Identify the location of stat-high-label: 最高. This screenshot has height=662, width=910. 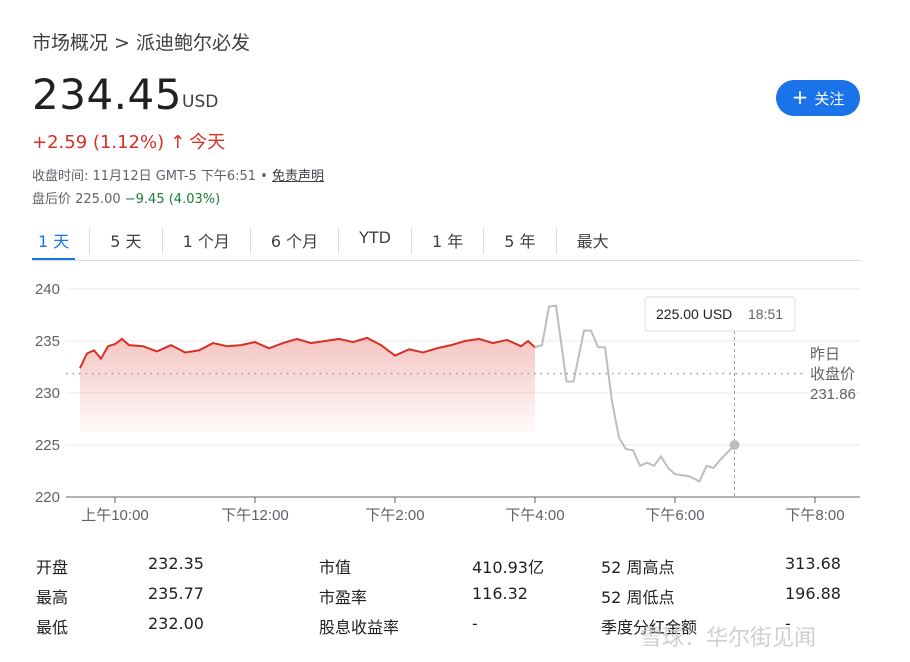
(52, 597).